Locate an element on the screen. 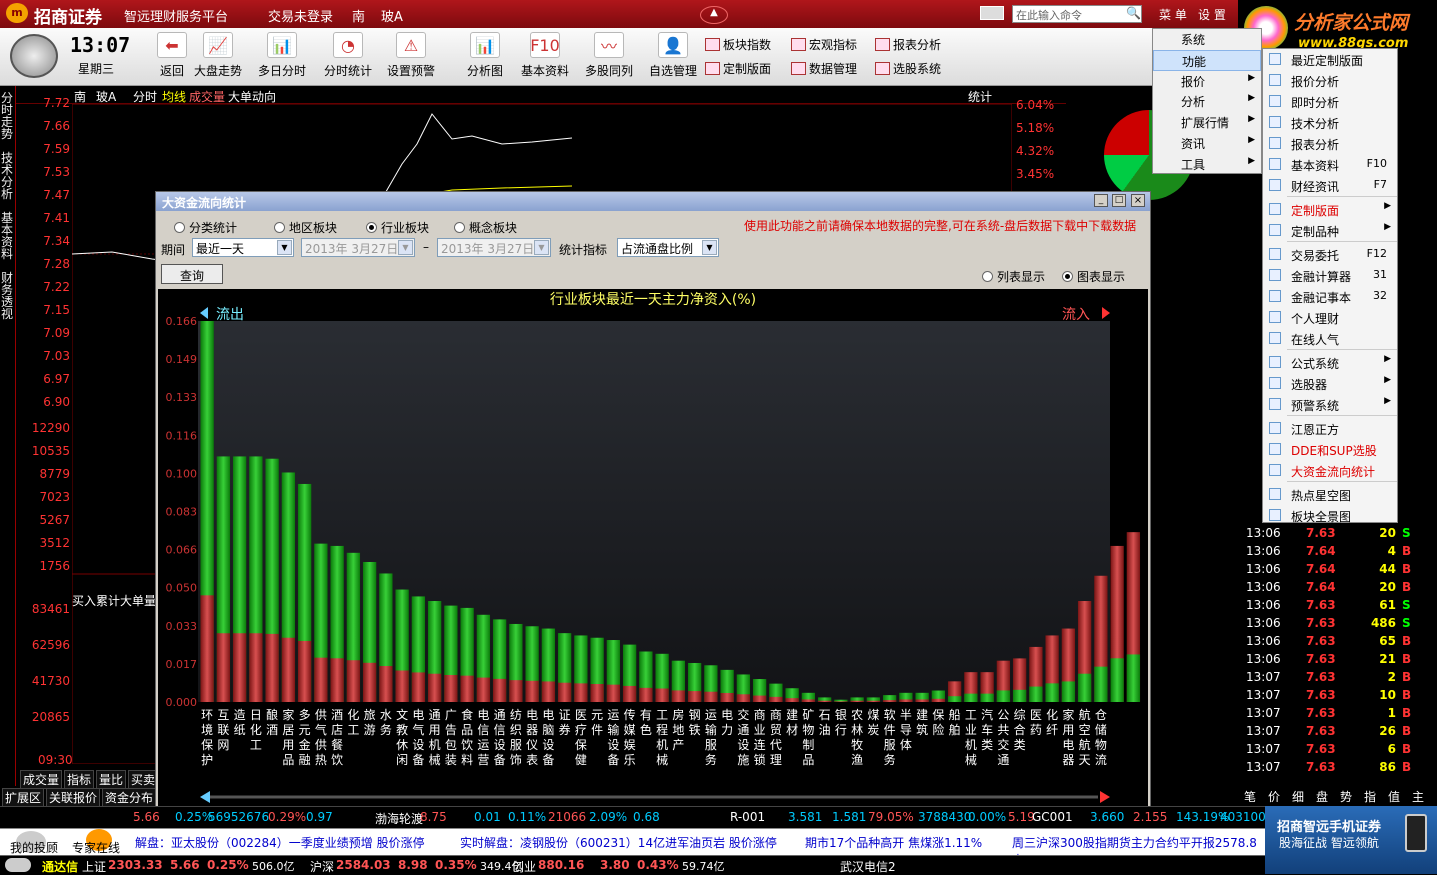 Image resolution: width=1437 pixels, height=875 pixels. stat-select: 占流通盘比例 ▼ is located at coordinates (668, 247).